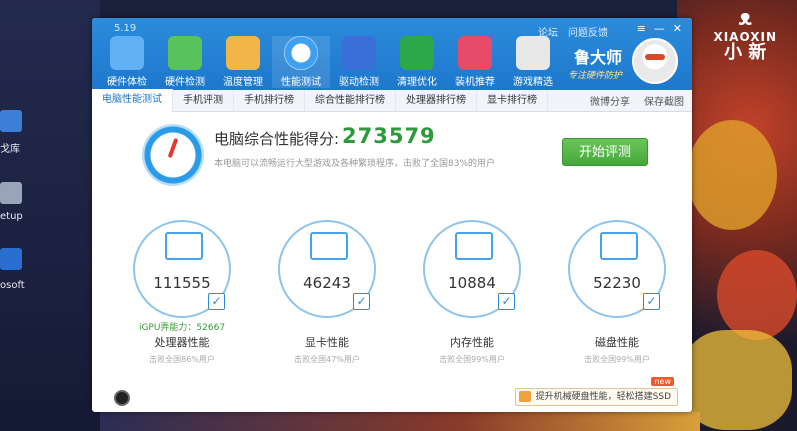 The height and width of the screenshot is (431, 797). Describe the element at coordinates (269, 100) in the screenshot. I see `tab-phone-ranking: 手机排行榜` at that location.